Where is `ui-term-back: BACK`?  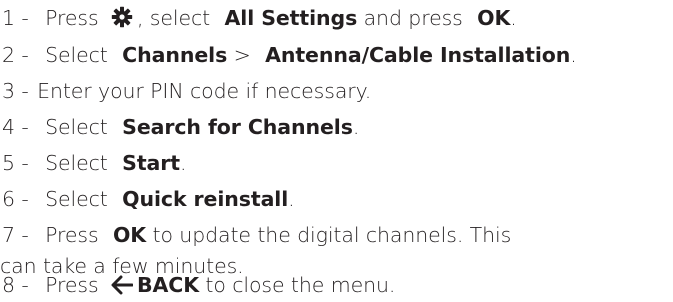 ui-term-back: BACK is located at coordinates (167, 285).